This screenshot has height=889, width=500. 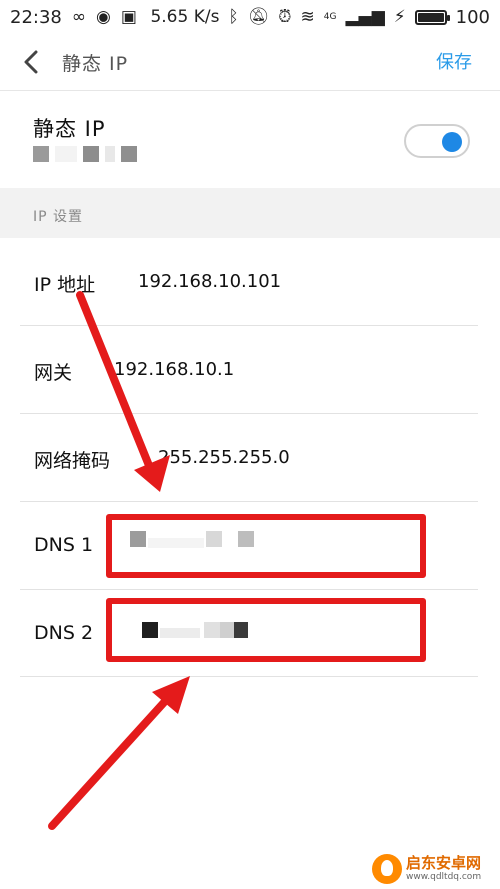 I want to click on watermark-name: 启东安卓网, so click(x=444, y=863).